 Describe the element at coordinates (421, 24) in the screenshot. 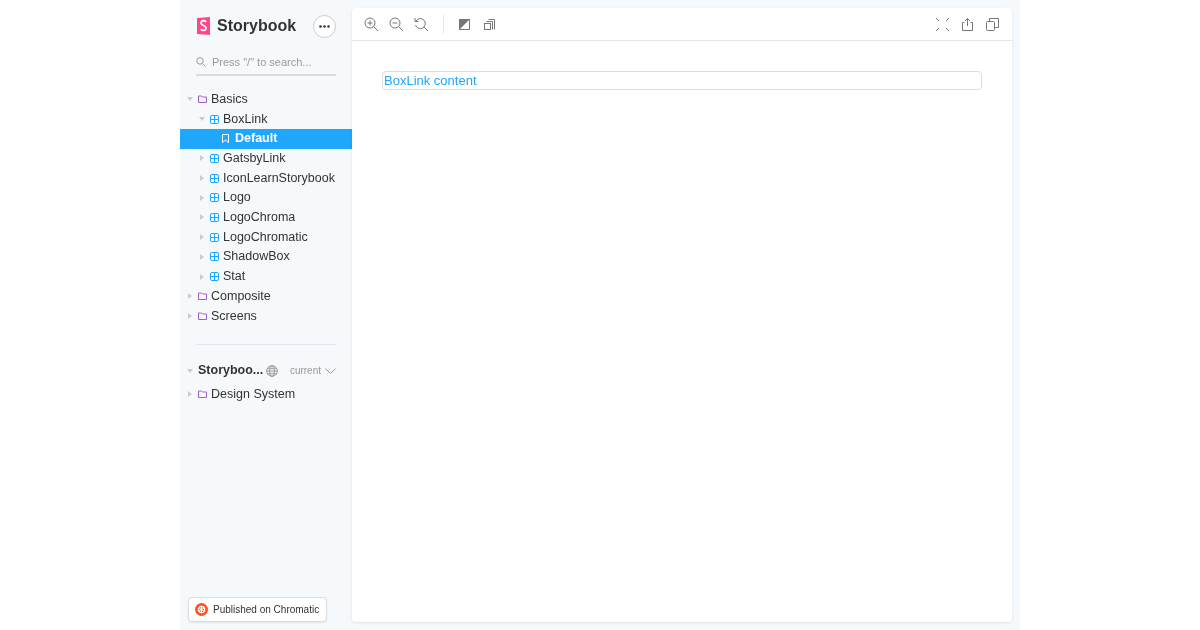

I see `reset-zoom-icon` at that location.